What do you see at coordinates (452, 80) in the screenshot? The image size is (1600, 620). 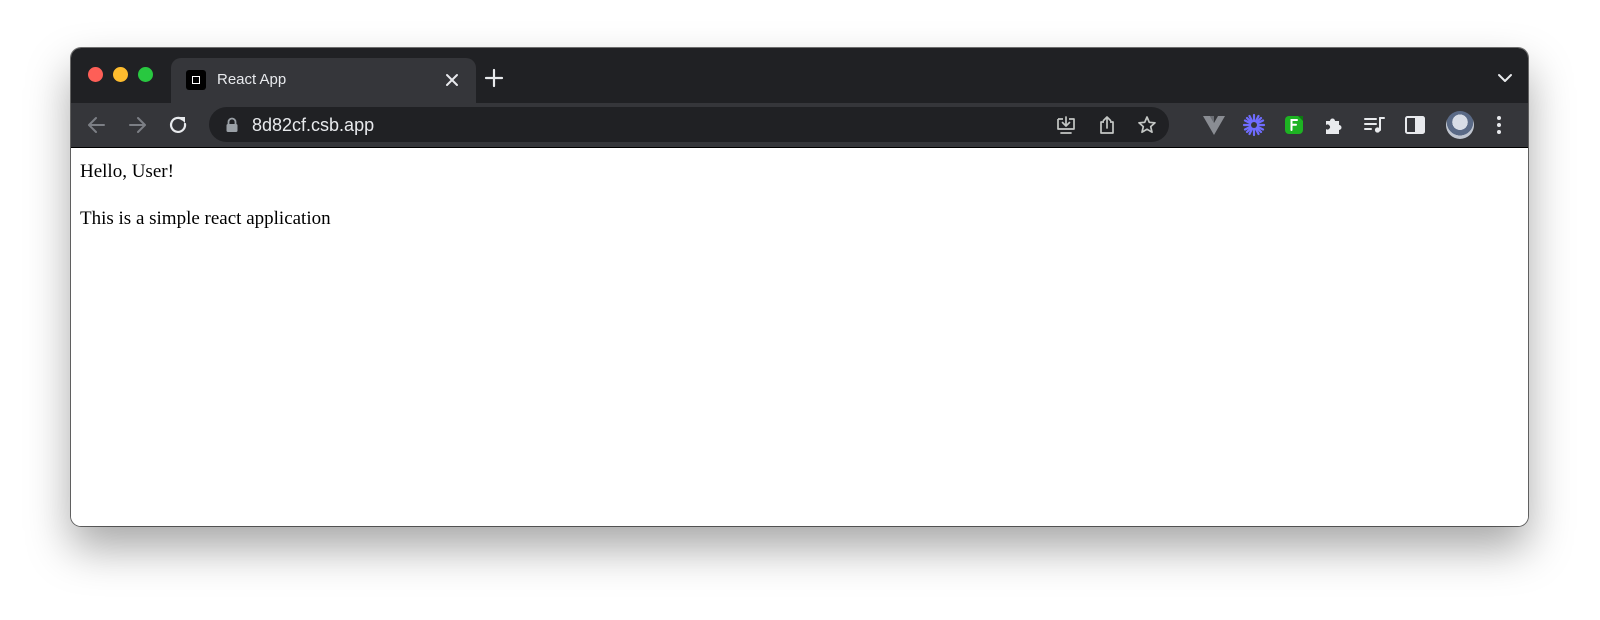 I see `close-tab-icon` at bounding box center [452, 80].